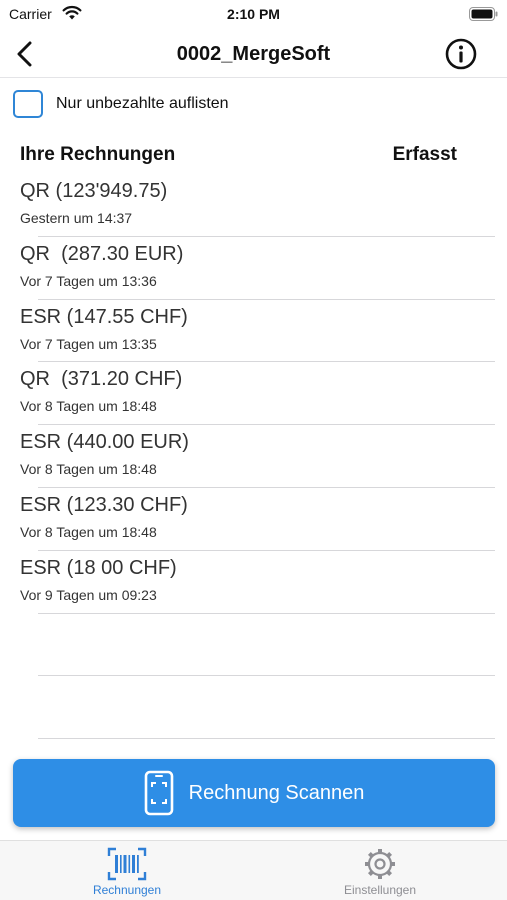 The height and width of the screenshot is (900, 507). What do you see at coordinates (104, 504) in the screenshot?
I see `invoice-title: ESR (123.30 CHF)` at bounding box center [104, 504].